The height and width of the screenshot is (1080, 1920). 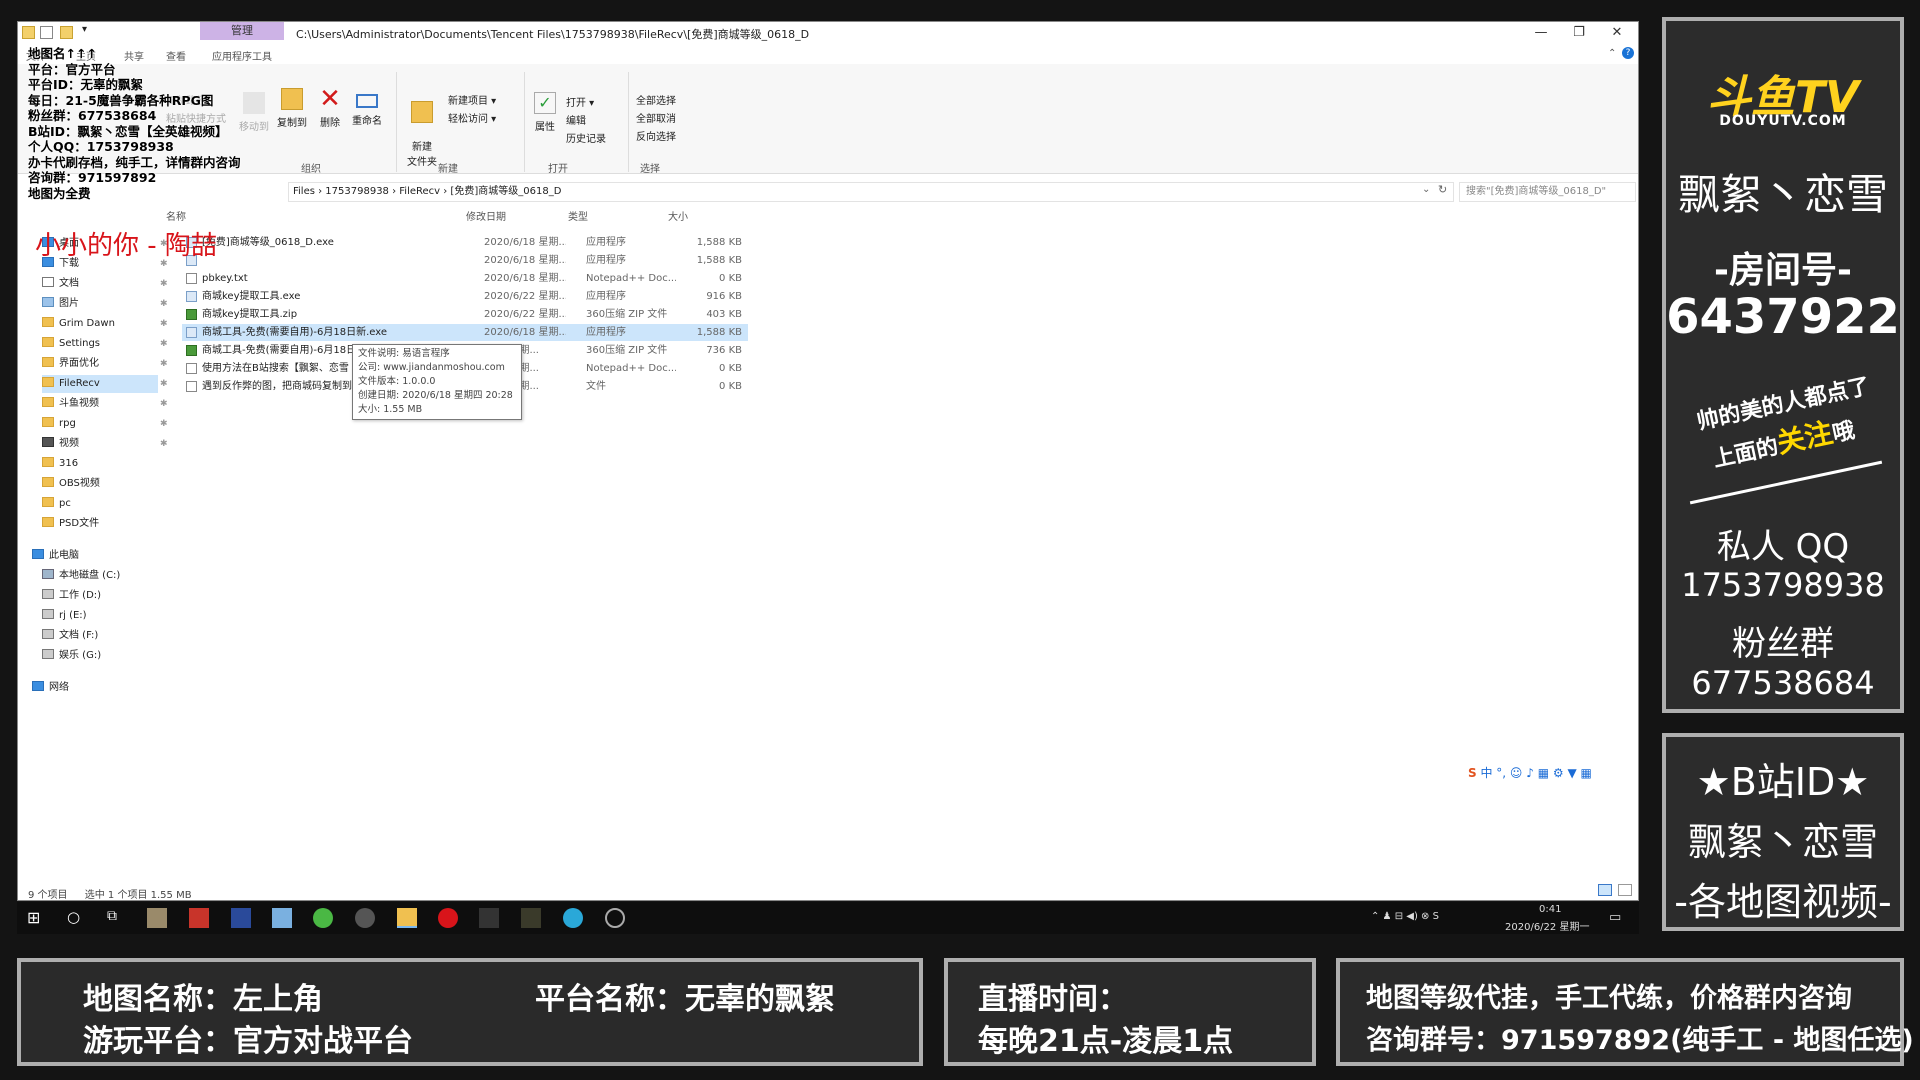 I want to click on column-header-date: 修改日期, so click(x=486, y=218).